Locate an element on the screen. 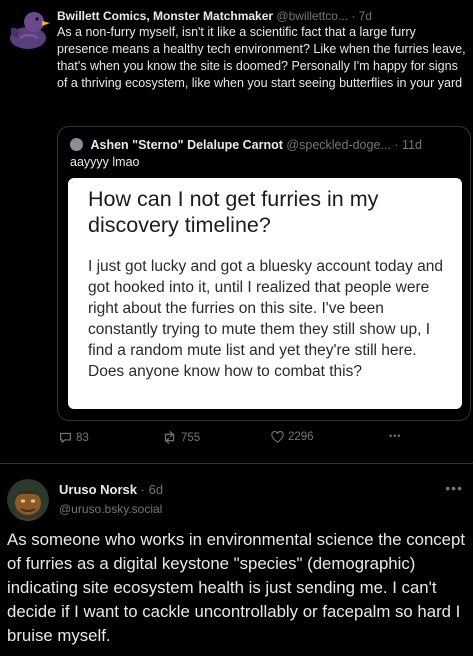 This screenshot has height=656, width=473. reply-handle: @uruso.bsky.social is located at coordinates (110, 509).